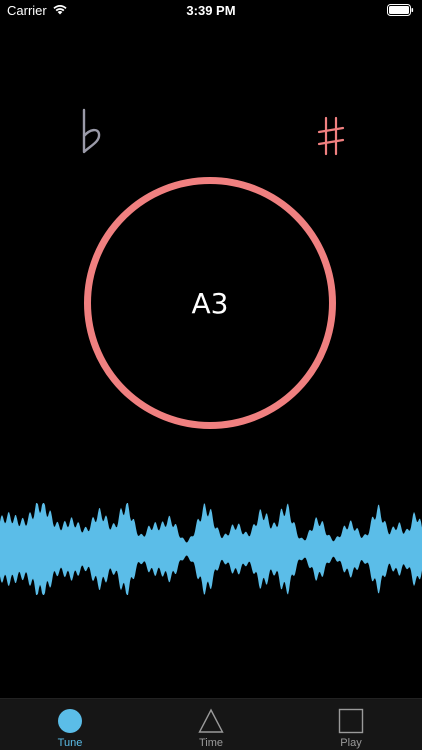  Describe the element at coordinates (211, 743) in the screenshot. I see `tab-time-label: Time` at that location.